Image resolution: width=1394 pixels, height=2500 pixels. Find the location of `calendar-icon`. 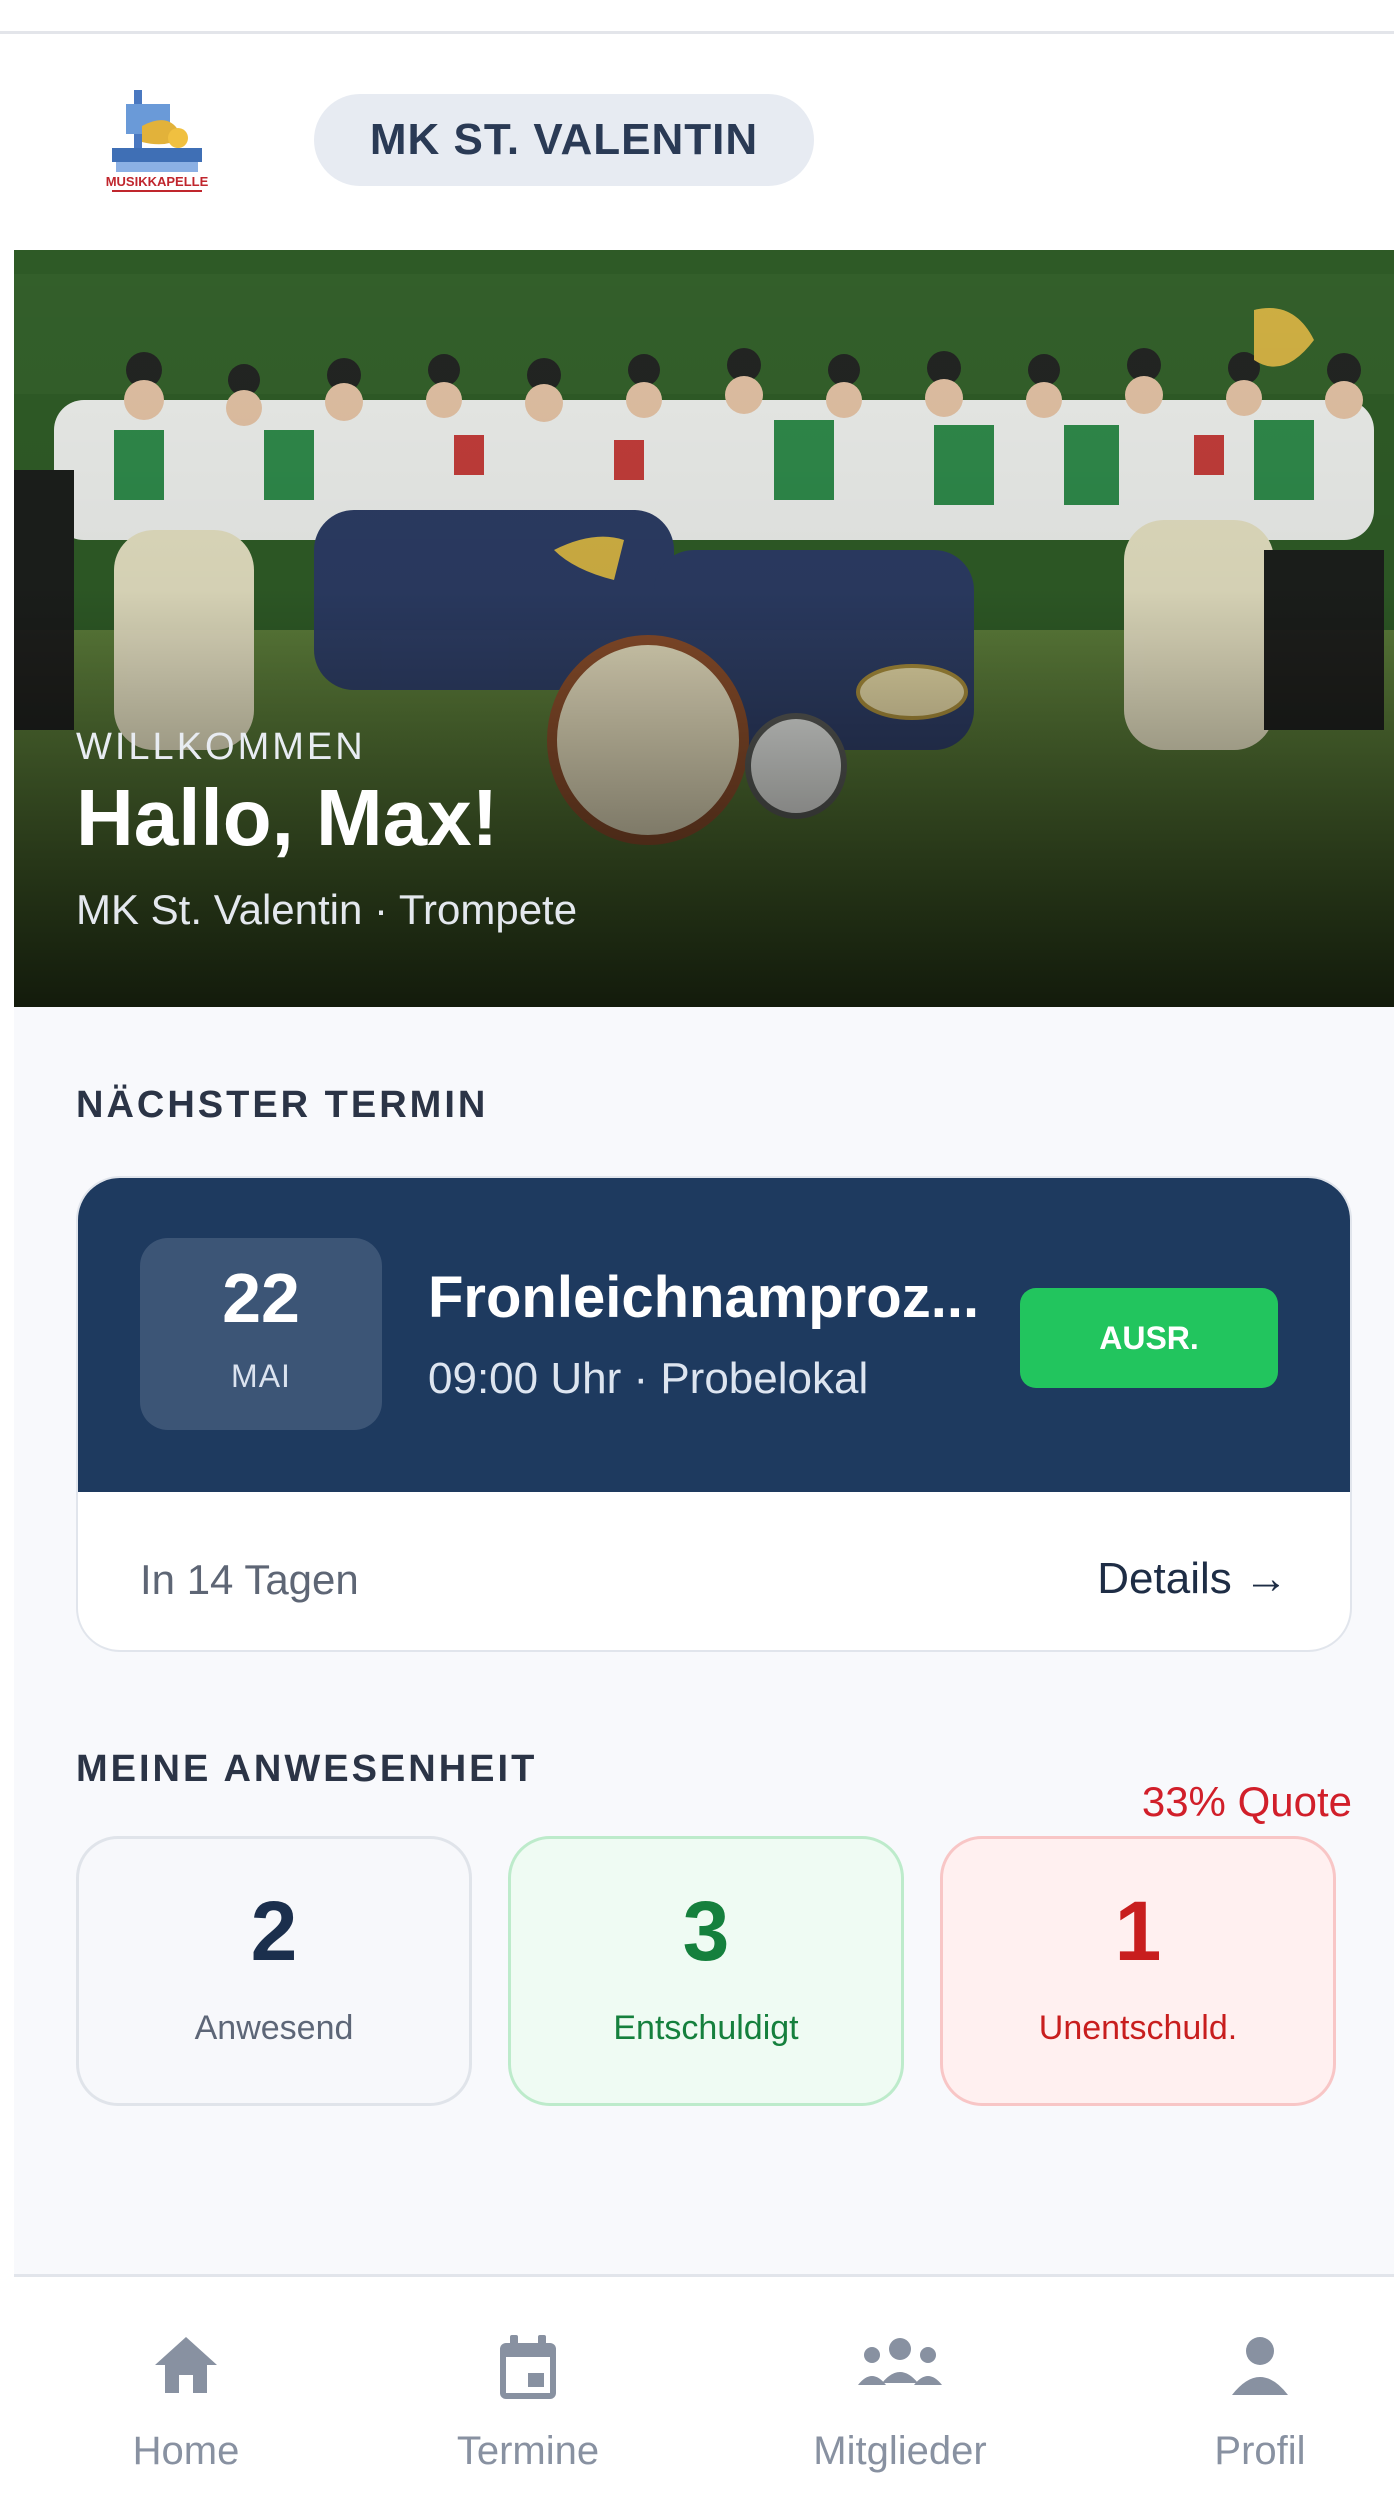

calendar-icon is located at coordinates (528, 2370).